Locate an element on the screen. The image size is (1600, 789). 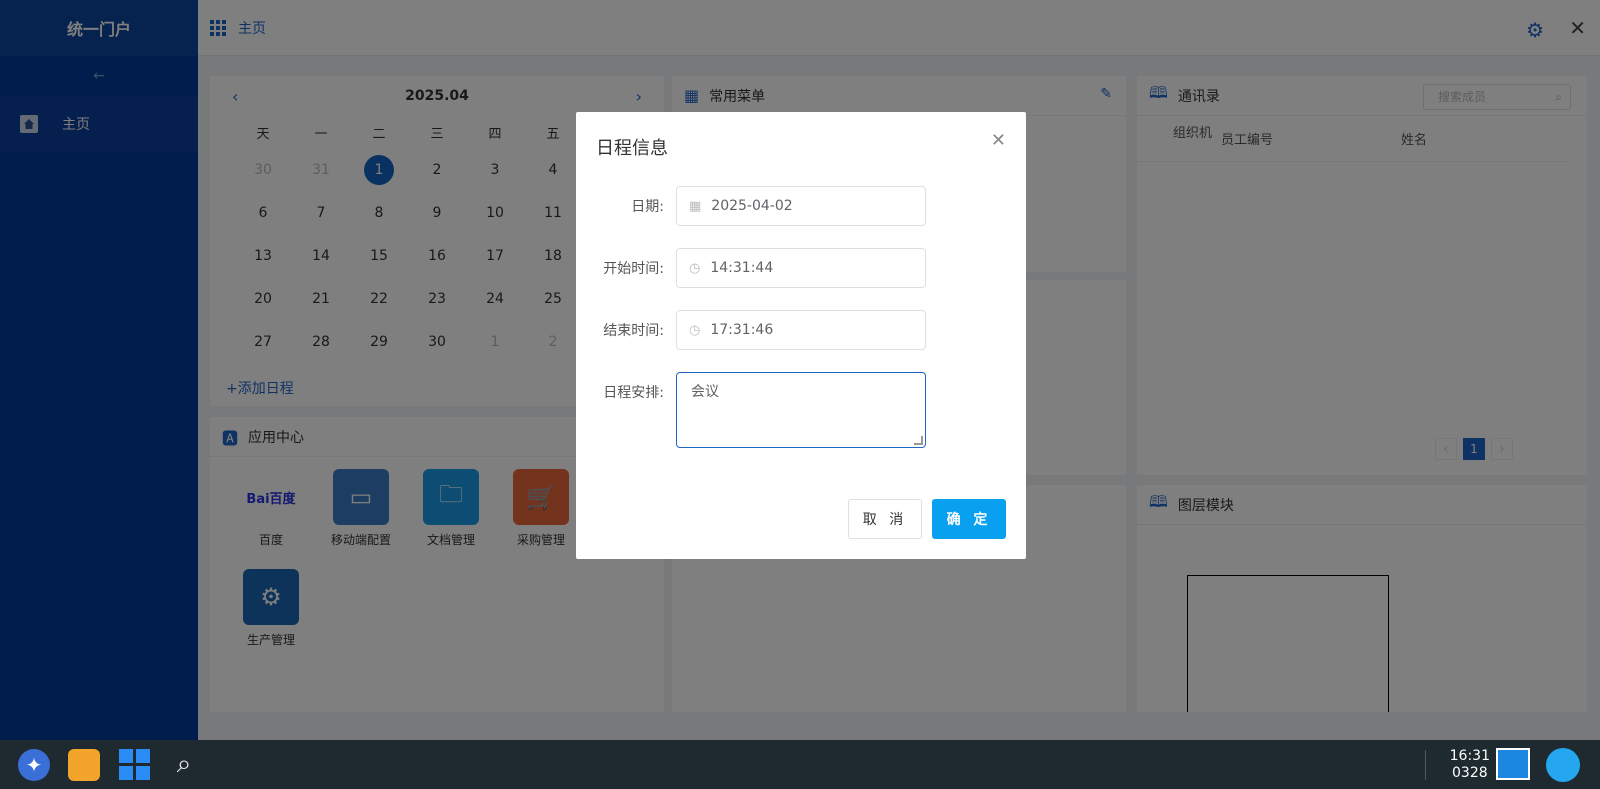
close-icon: ✕ is located at coordinates (998, 140).